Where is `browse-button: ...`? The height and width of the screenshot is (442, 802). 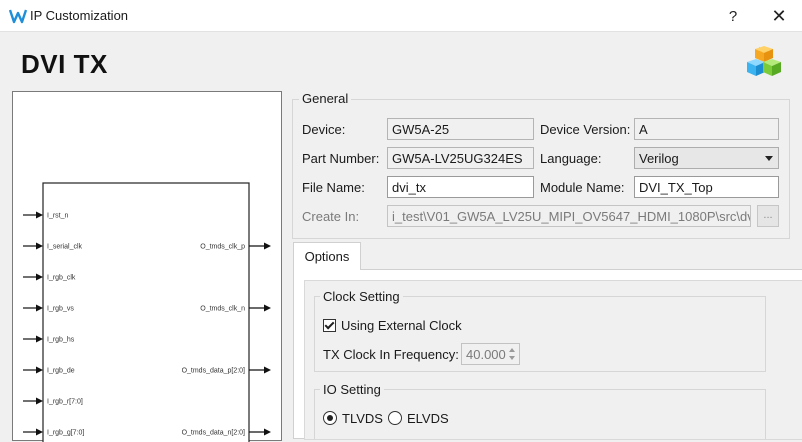 browse-button: ... is located at coordinates (768, 216).